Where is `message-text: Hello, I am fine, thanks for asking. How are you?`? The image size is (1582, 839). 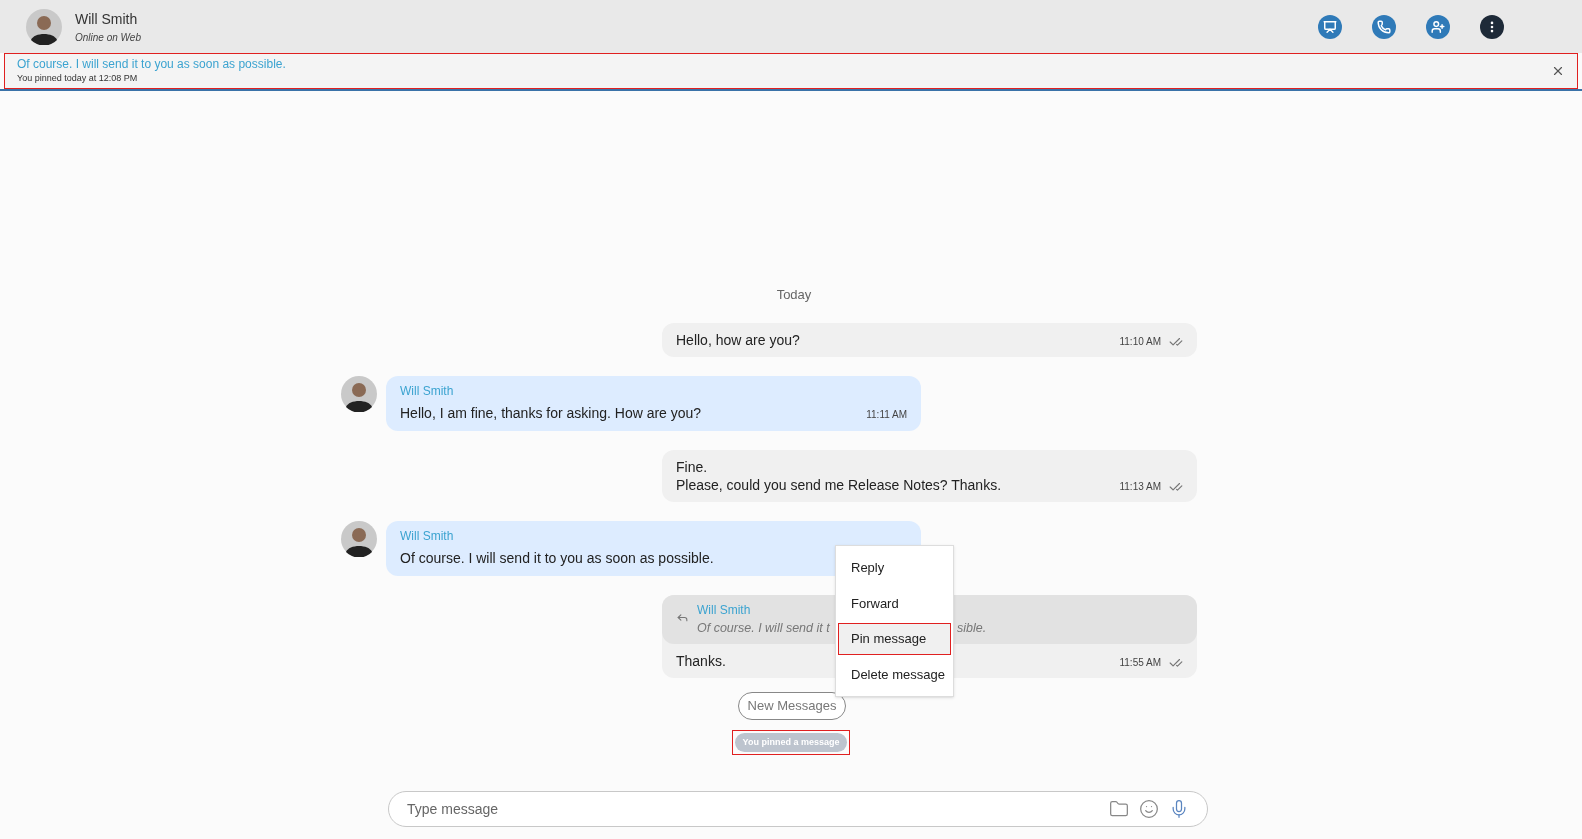
message-text: Hello, I am fine, thanks for asking. How are you? is located at coordinates (551, 413).